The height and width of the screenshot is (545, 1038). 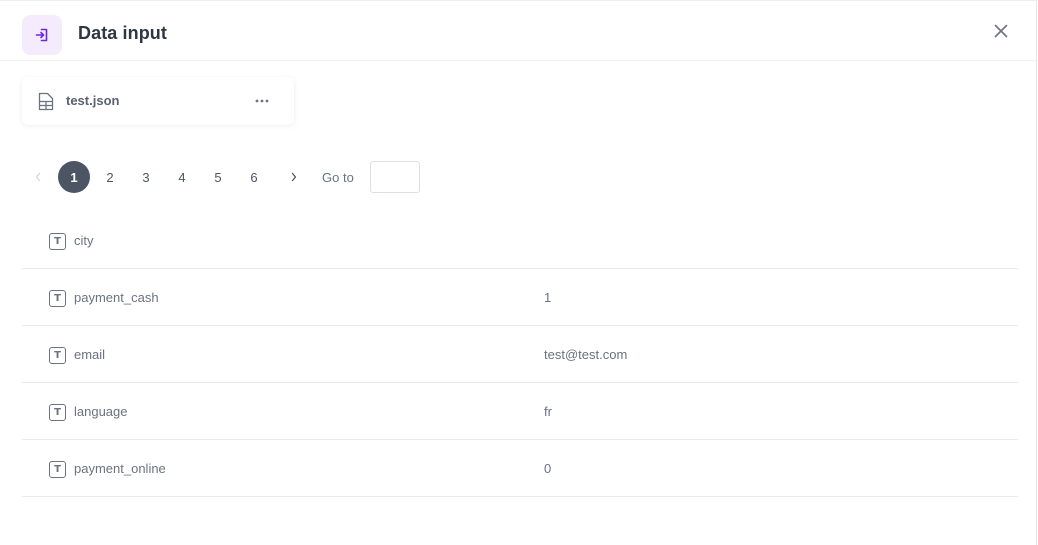 I want to click on goto-page-input, so click(x=394, y=177).